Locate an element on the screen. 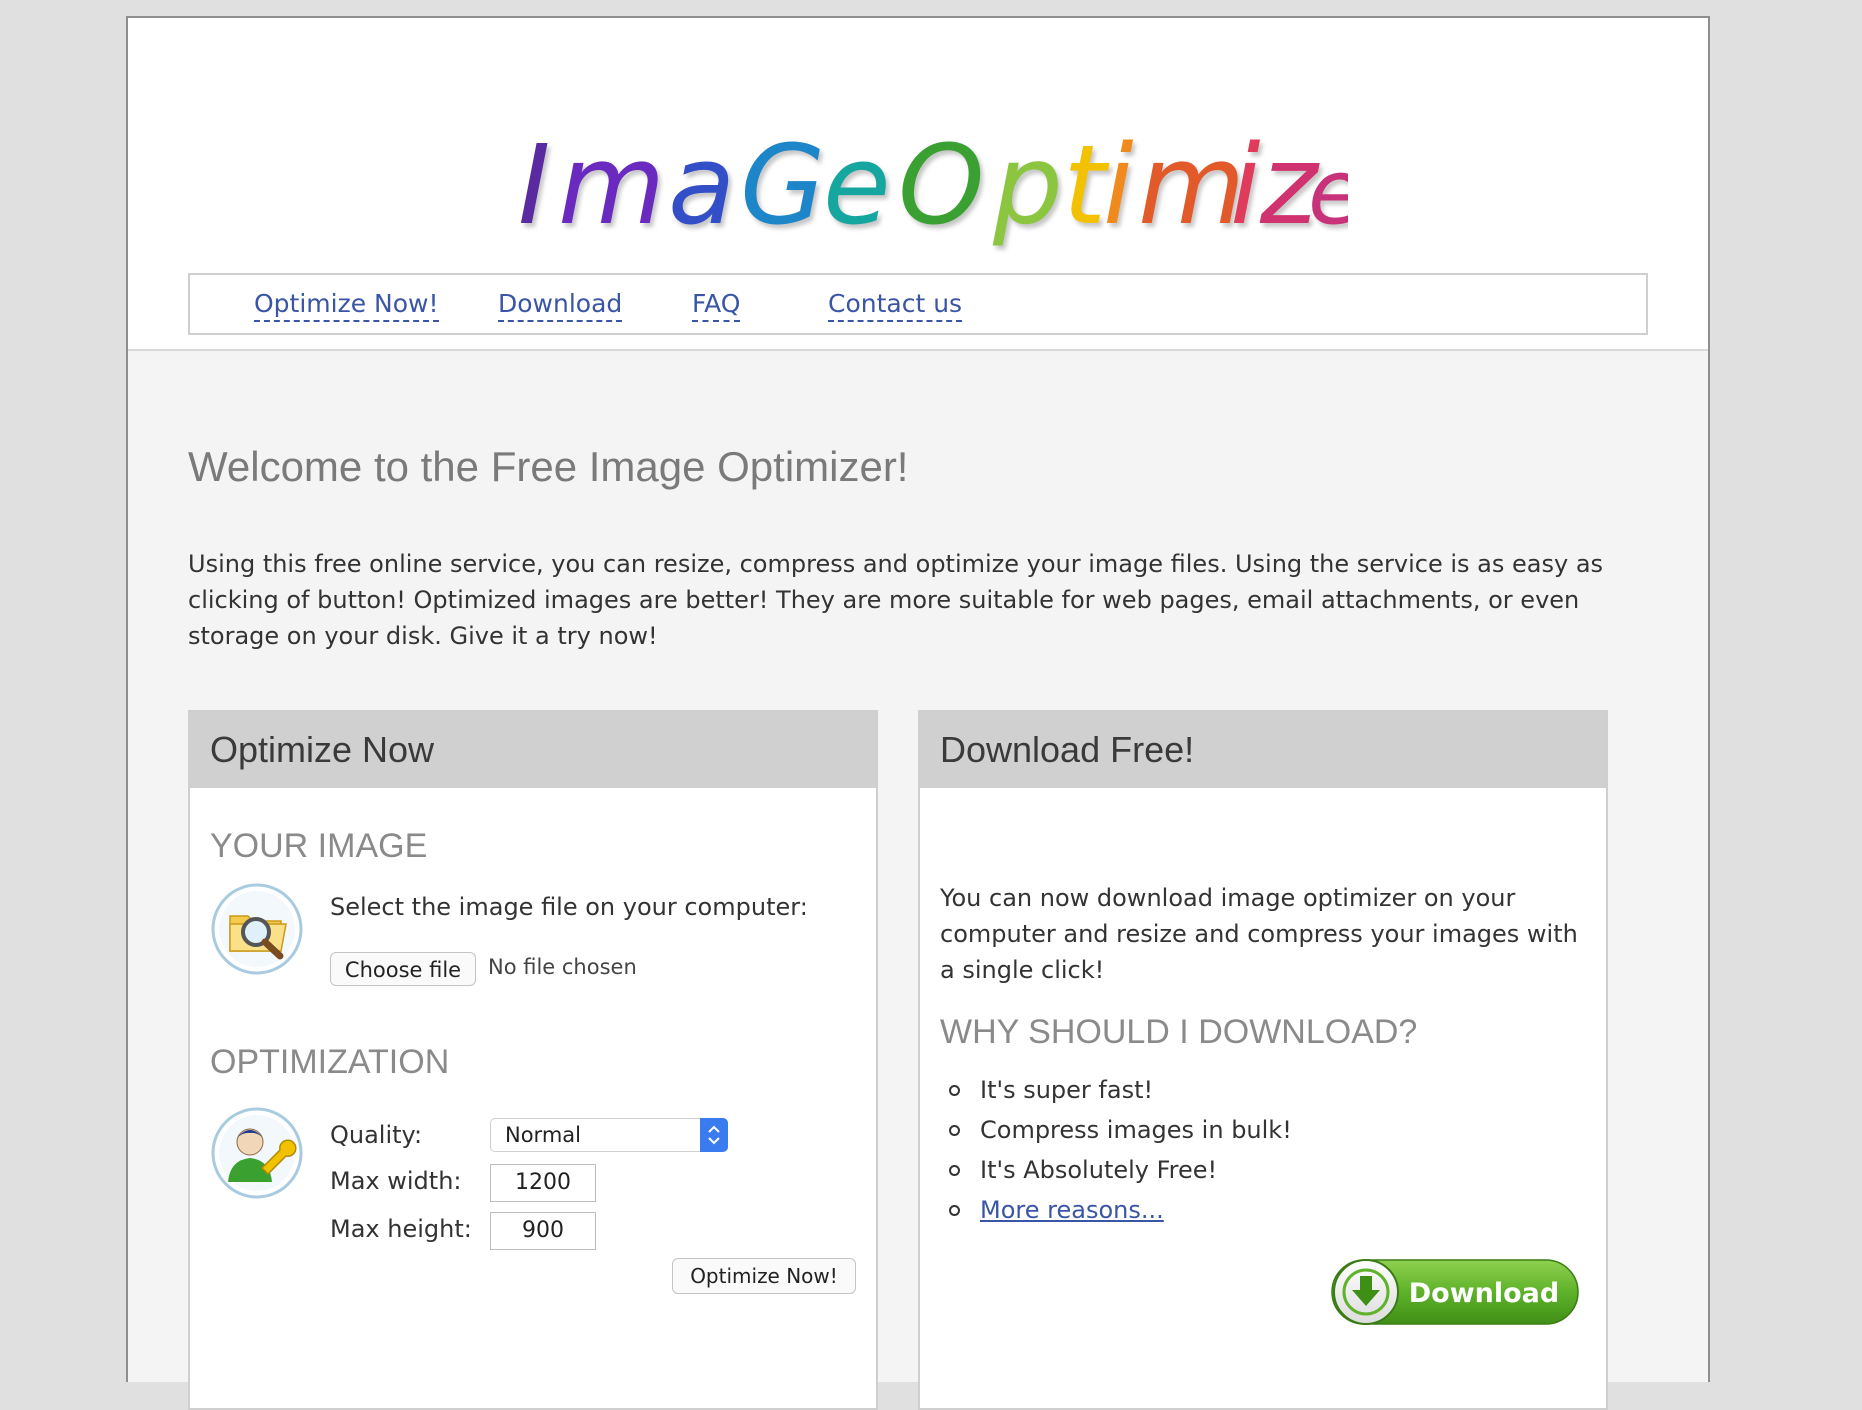 The image size is (1862, 1410). max-height-input: 900 is located at coordinates (543, 1231).